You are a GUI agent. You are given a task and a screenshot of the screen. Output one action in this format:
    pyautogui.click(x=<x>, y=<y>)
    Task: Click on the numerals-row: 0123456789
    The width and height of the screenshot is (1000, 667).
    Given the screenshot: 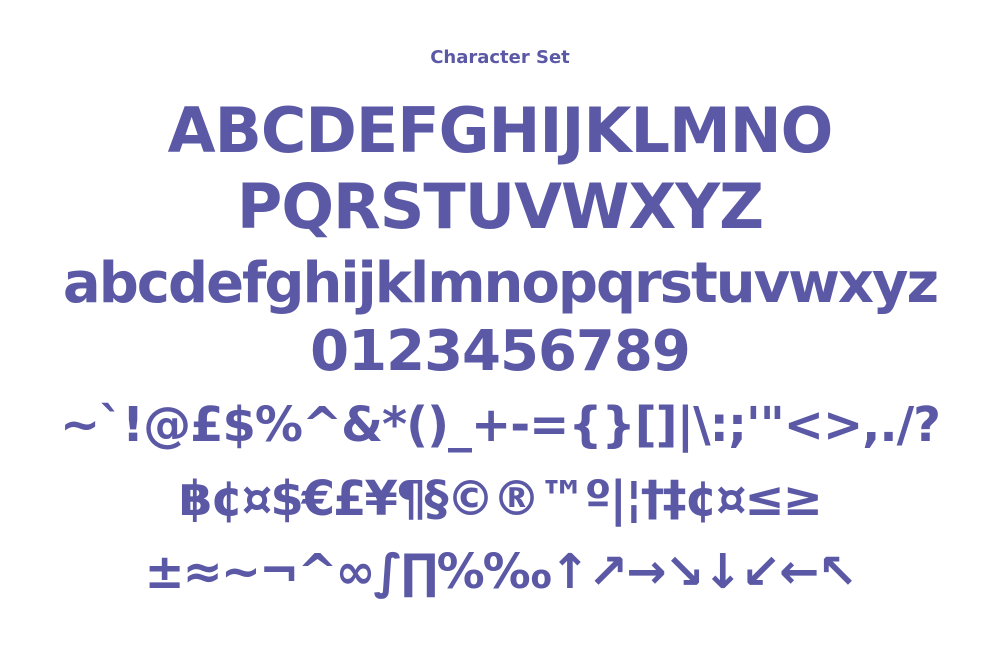 What is the action you would take?
    pyautogui.click(x=500, y=351)
    